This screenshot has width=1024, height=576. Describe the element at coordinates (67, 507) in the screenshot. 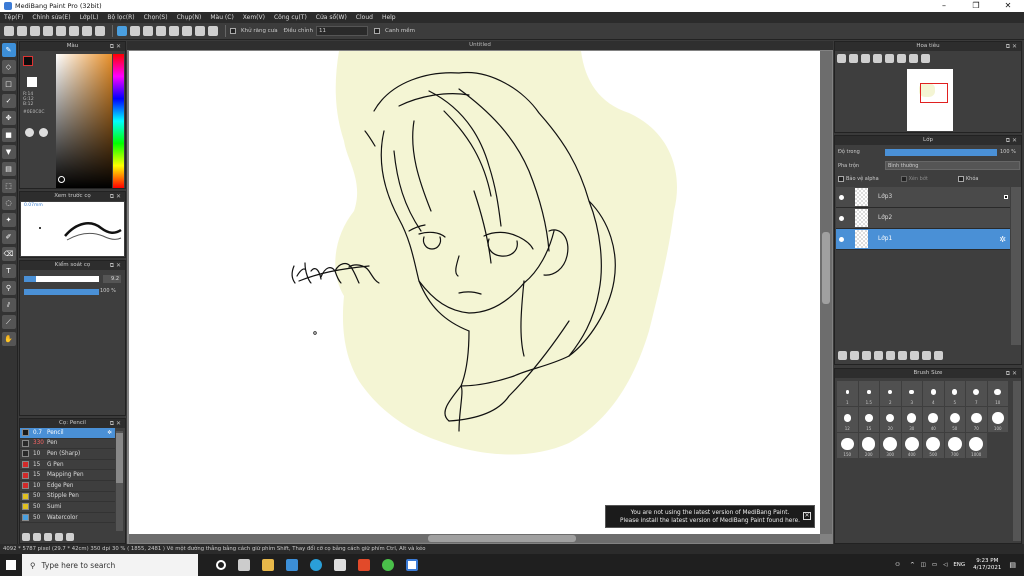

I see `brush-item-sumi: 50 Sumi` at that location.